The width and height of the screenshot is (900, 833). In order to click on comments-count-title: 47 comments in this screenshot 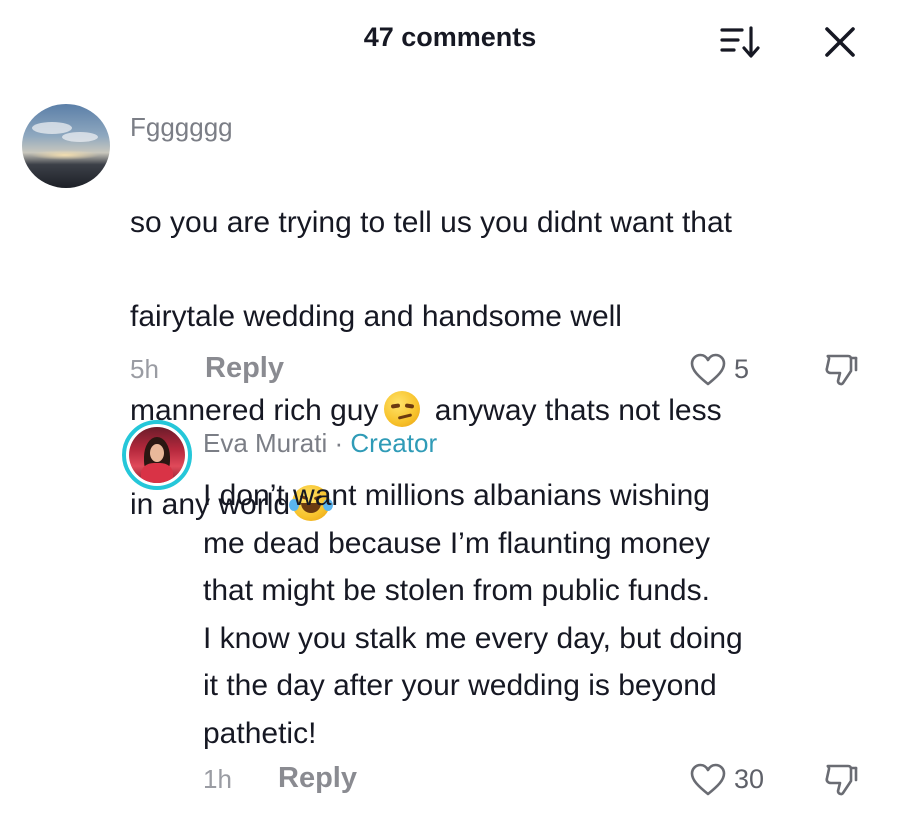, I will do `click(450, 37)`.